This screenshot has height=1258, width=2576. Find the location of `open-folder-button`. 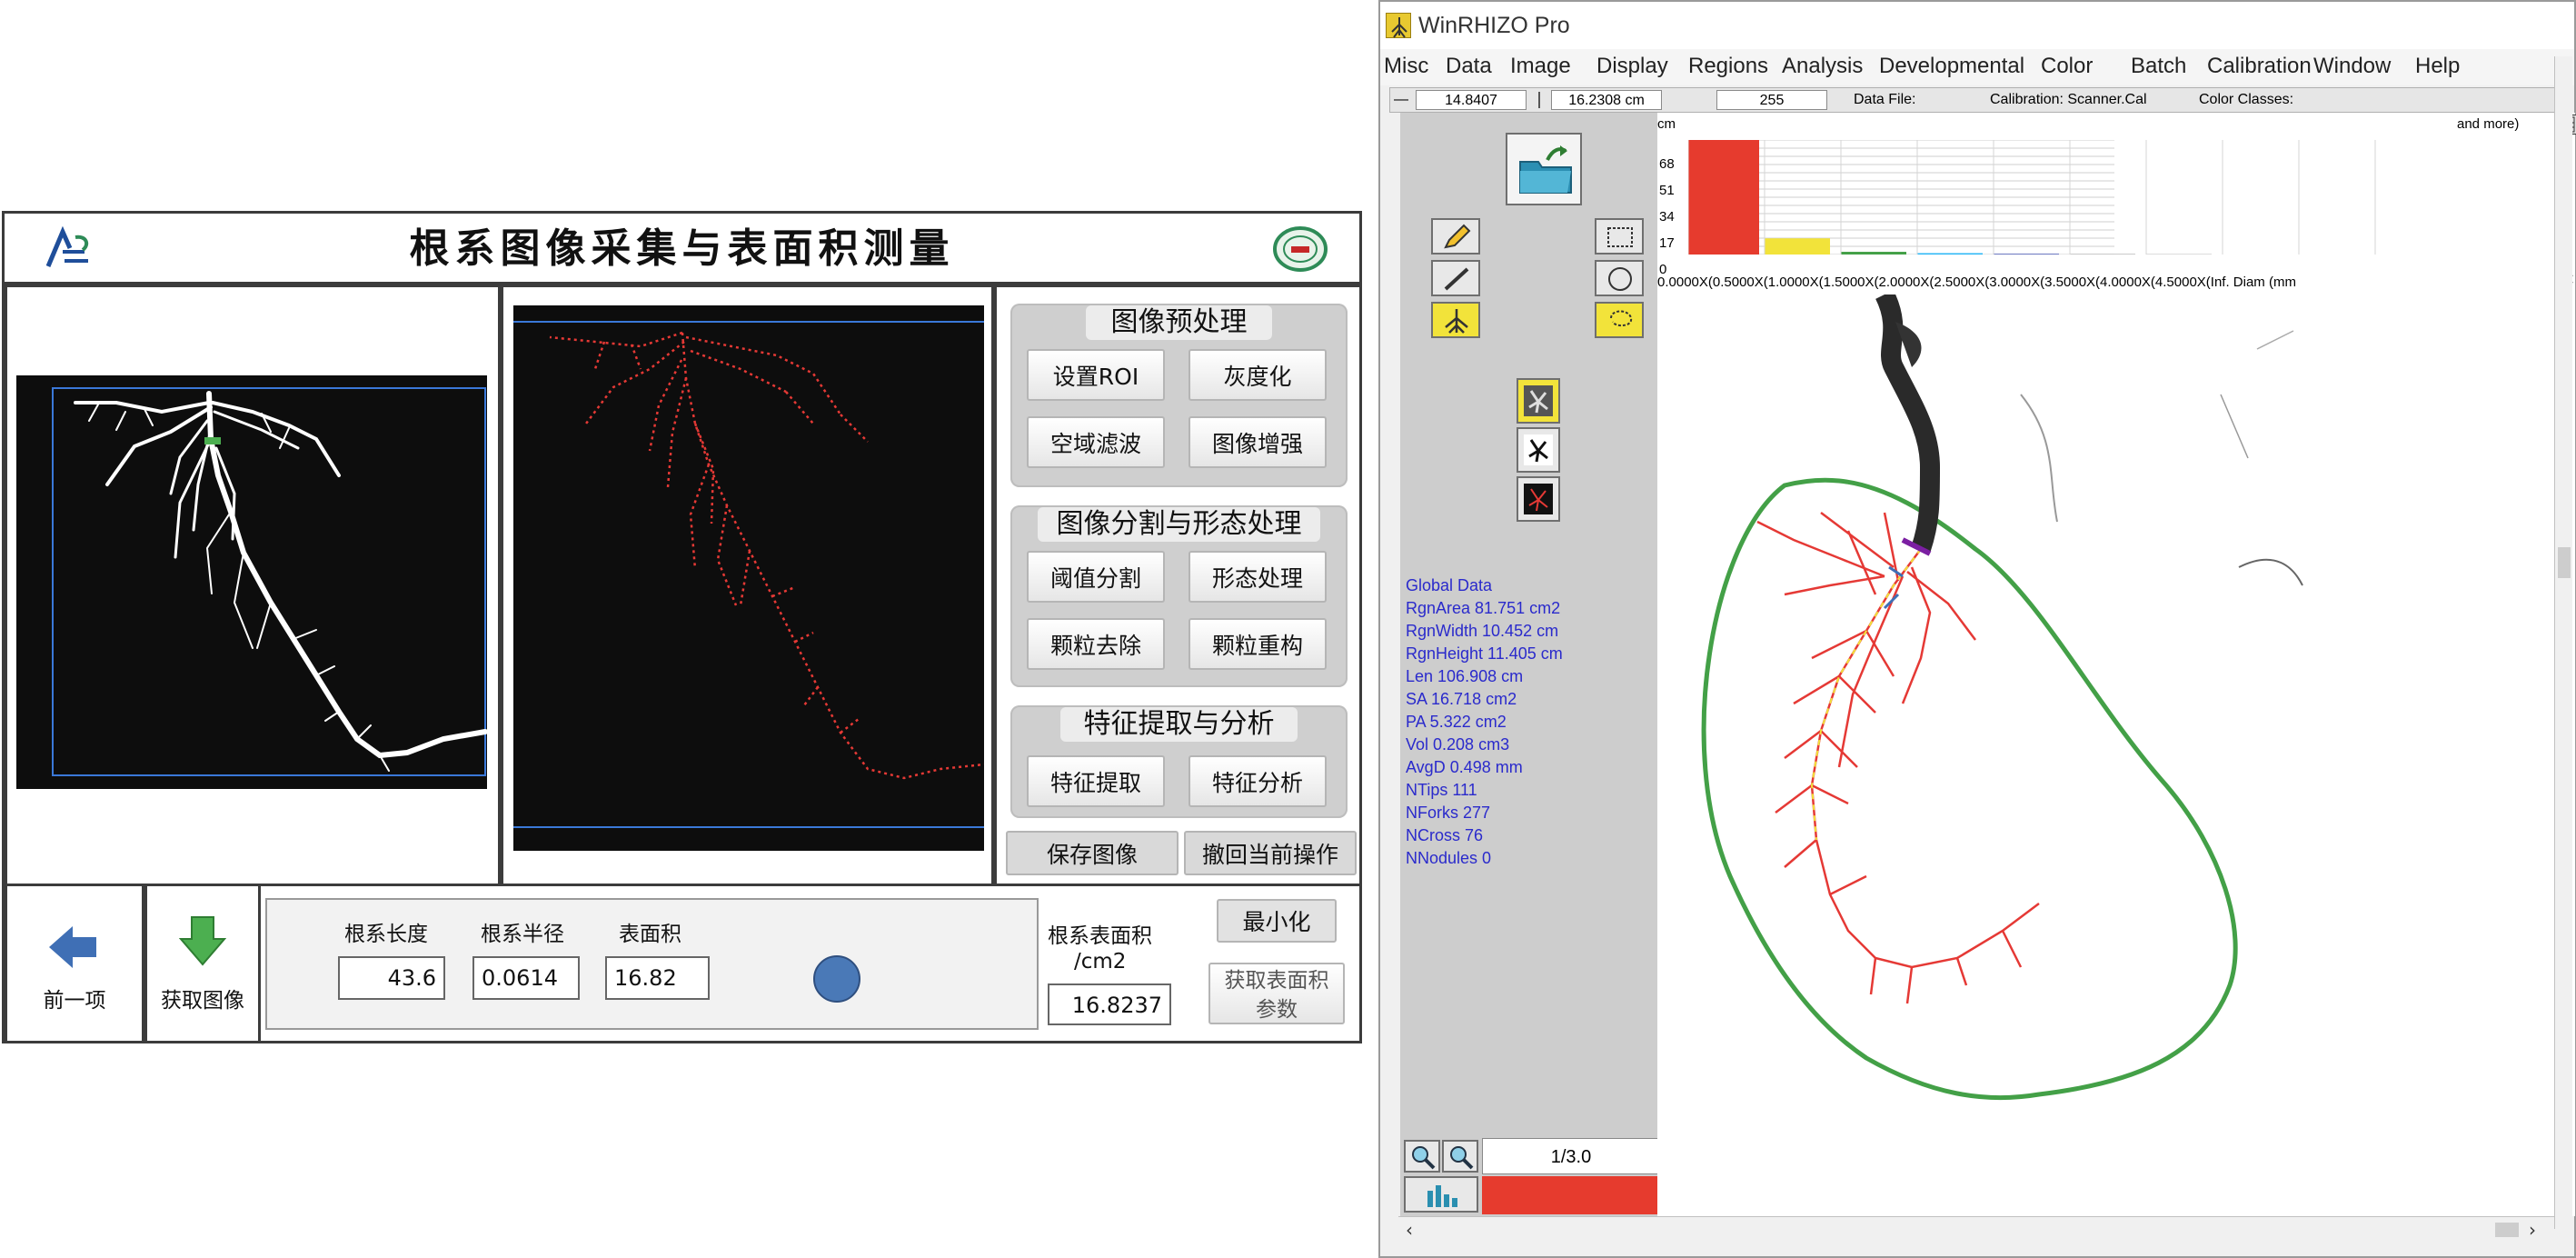

open-folder-button is located at coordinates (1544, 169).